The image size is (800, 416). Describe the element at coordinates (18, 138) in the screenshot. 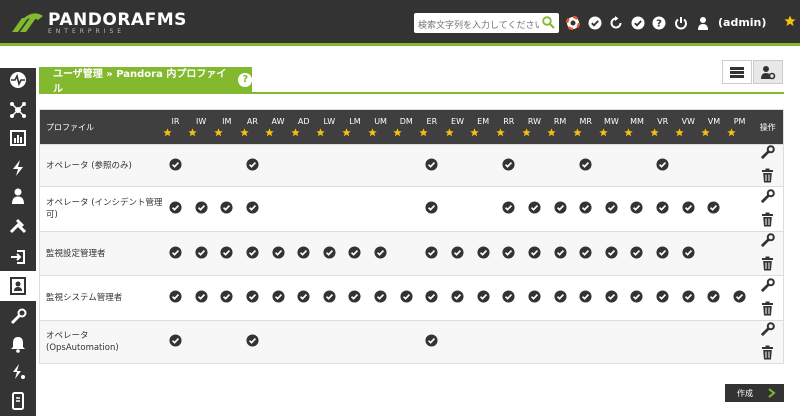

I see `sidebar-reports-icon` at that location.